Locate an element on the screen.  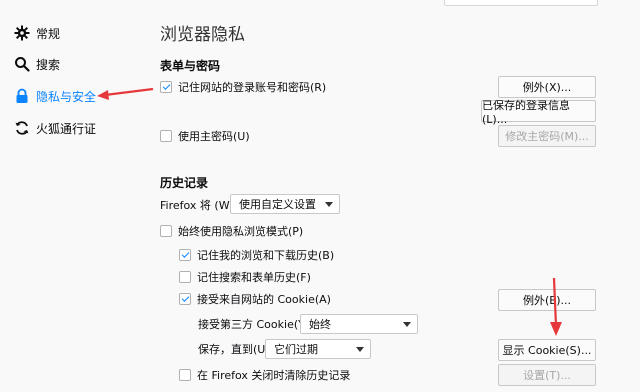
accept-cookies-checkbox is located at coordinates (185, 299).